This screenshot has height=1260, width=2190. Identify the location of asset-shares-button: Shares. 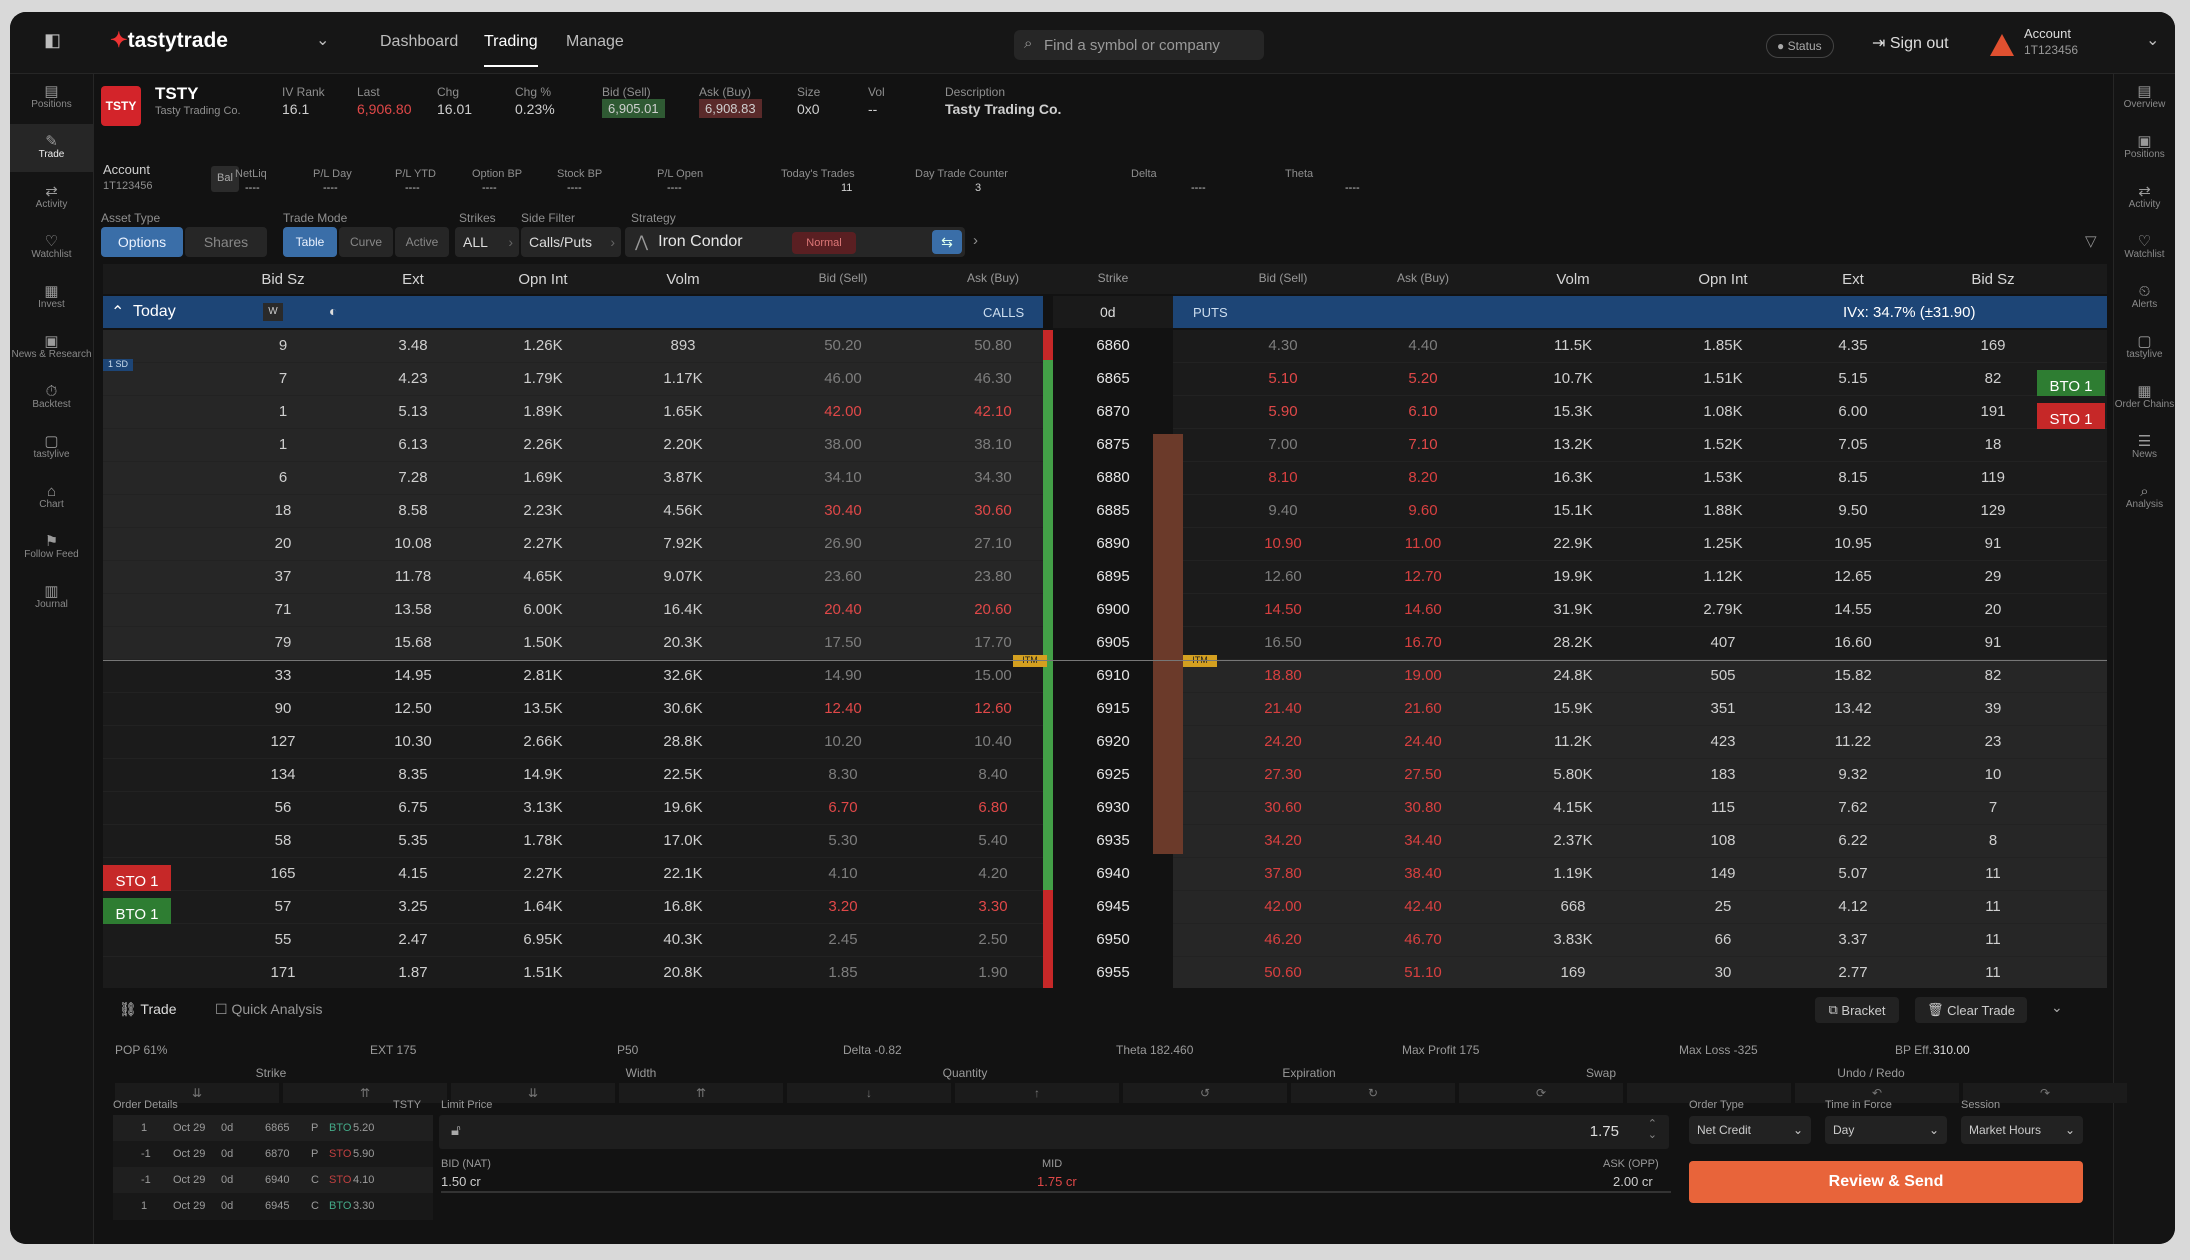
(226, 242).